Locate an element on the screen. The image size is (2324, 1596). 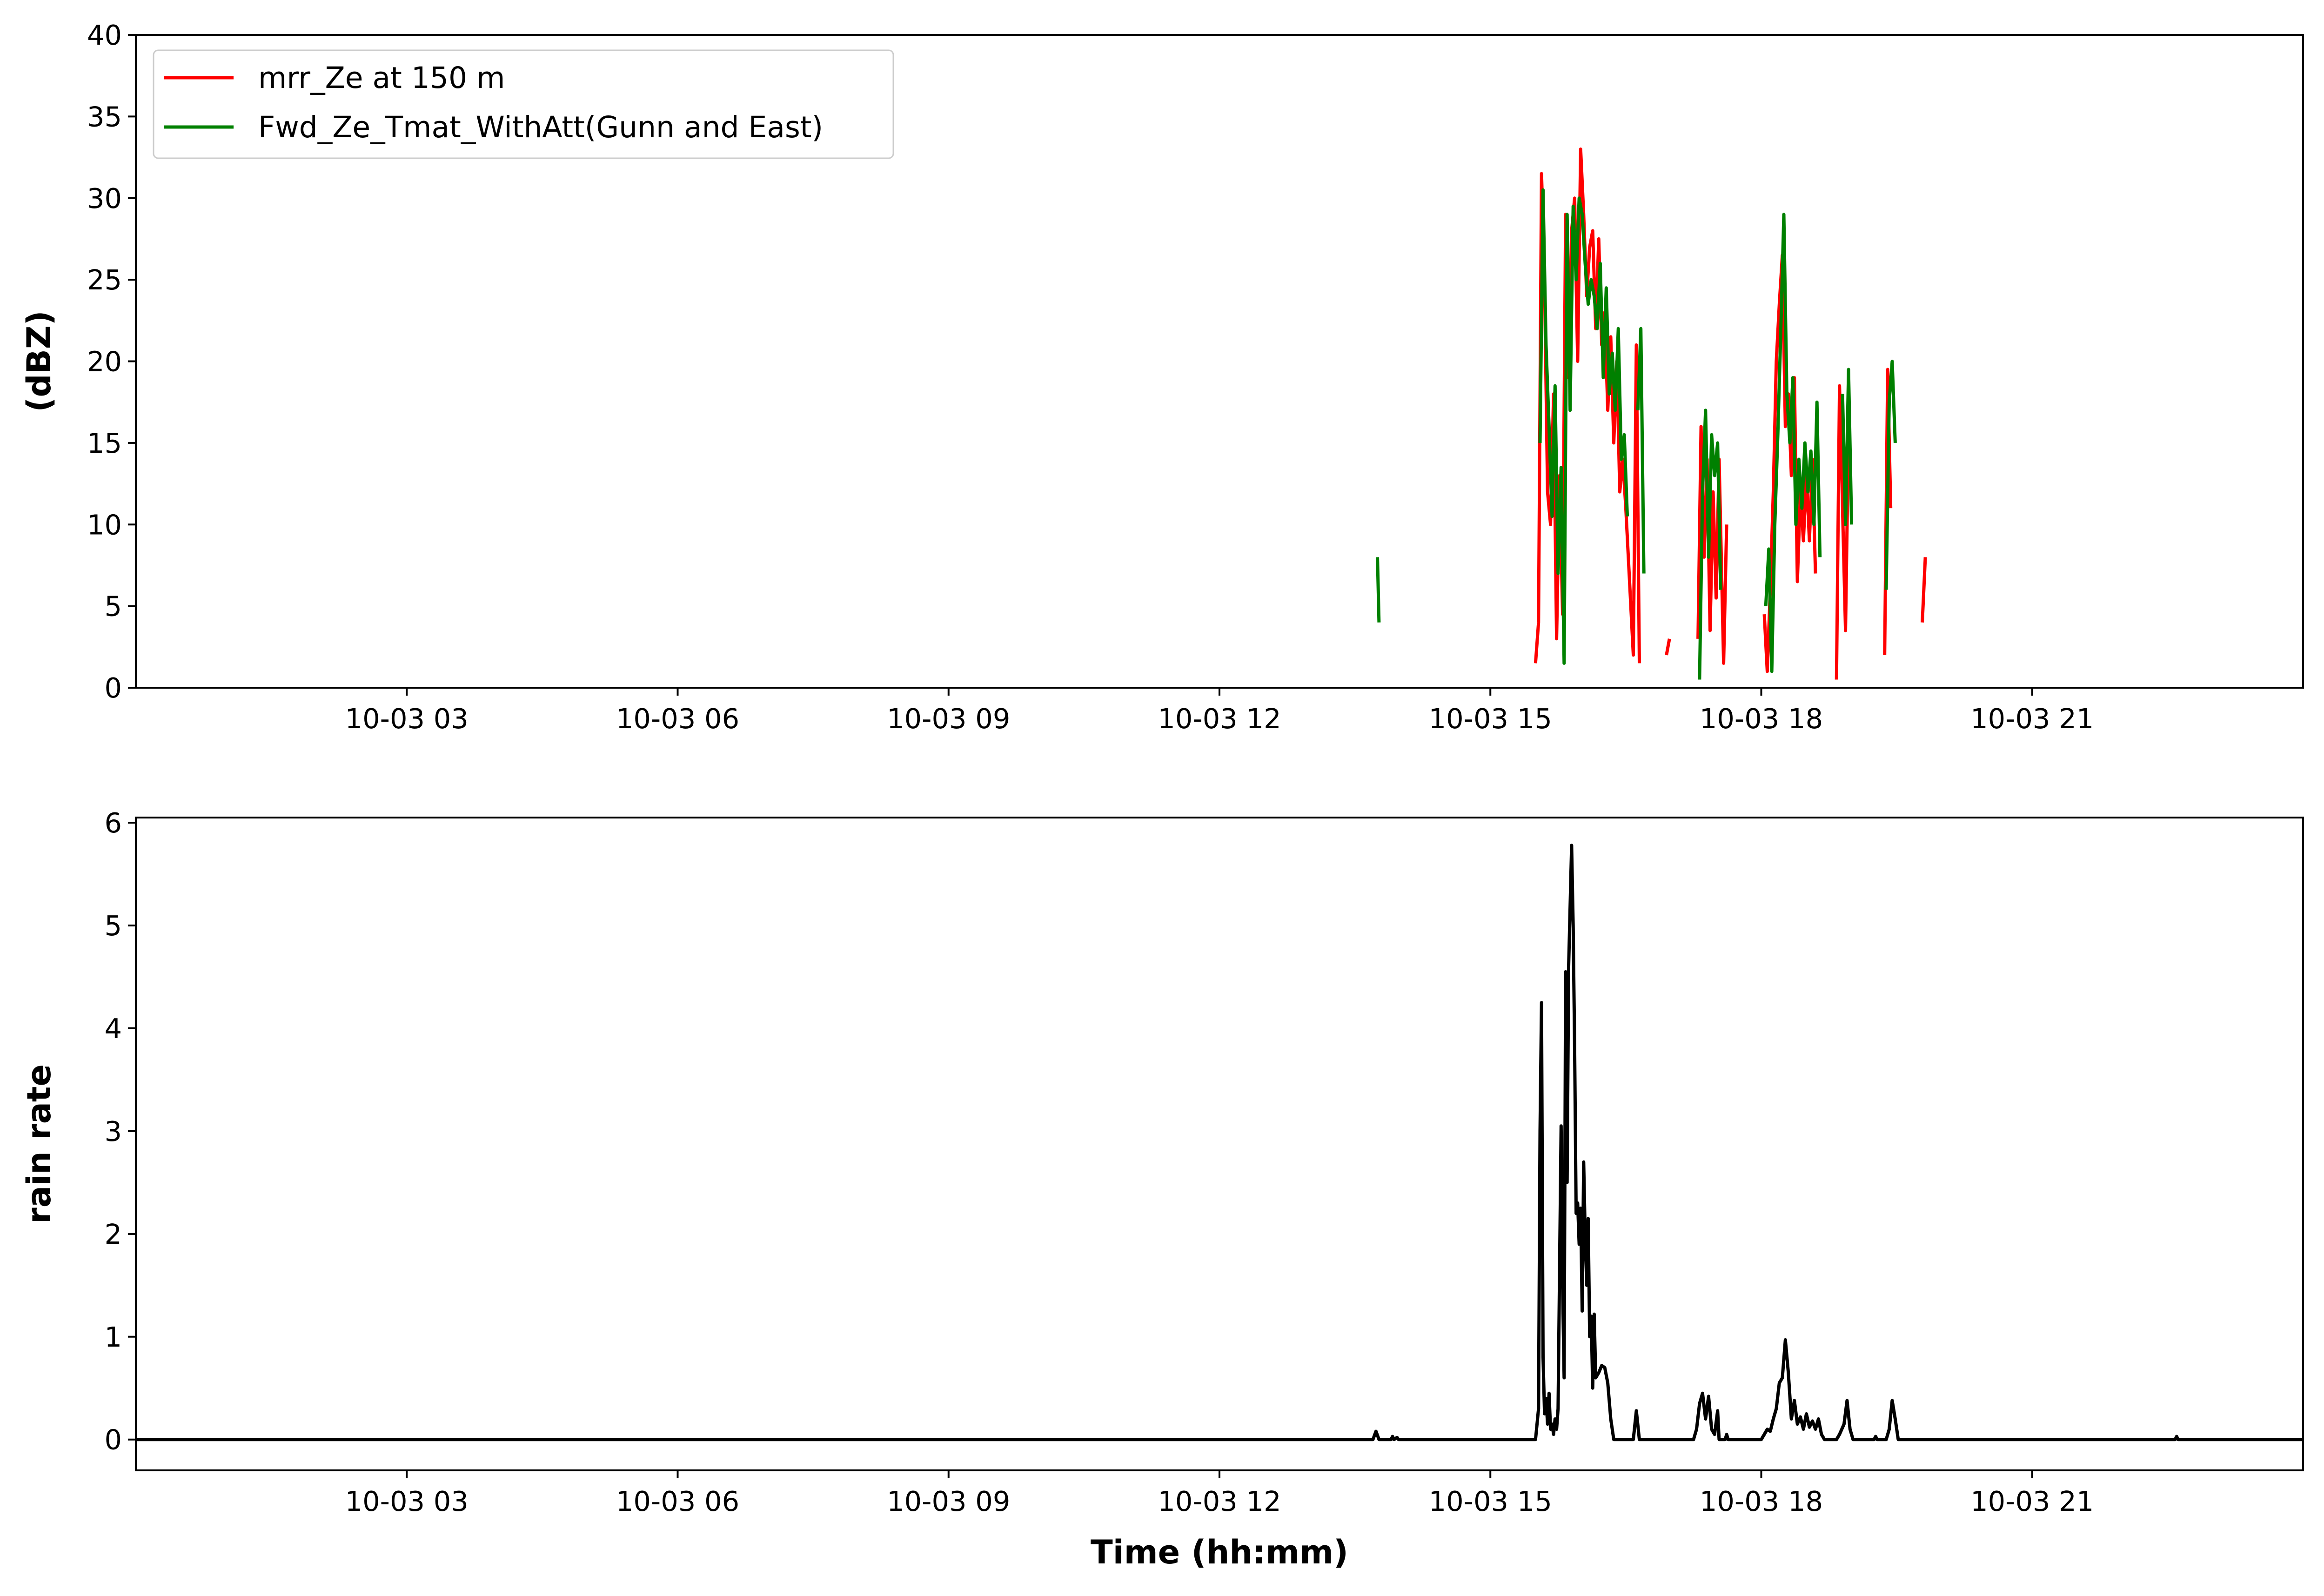
reflectivity-y-axis-title: (dBZ) is located at coordinates (39, 361).